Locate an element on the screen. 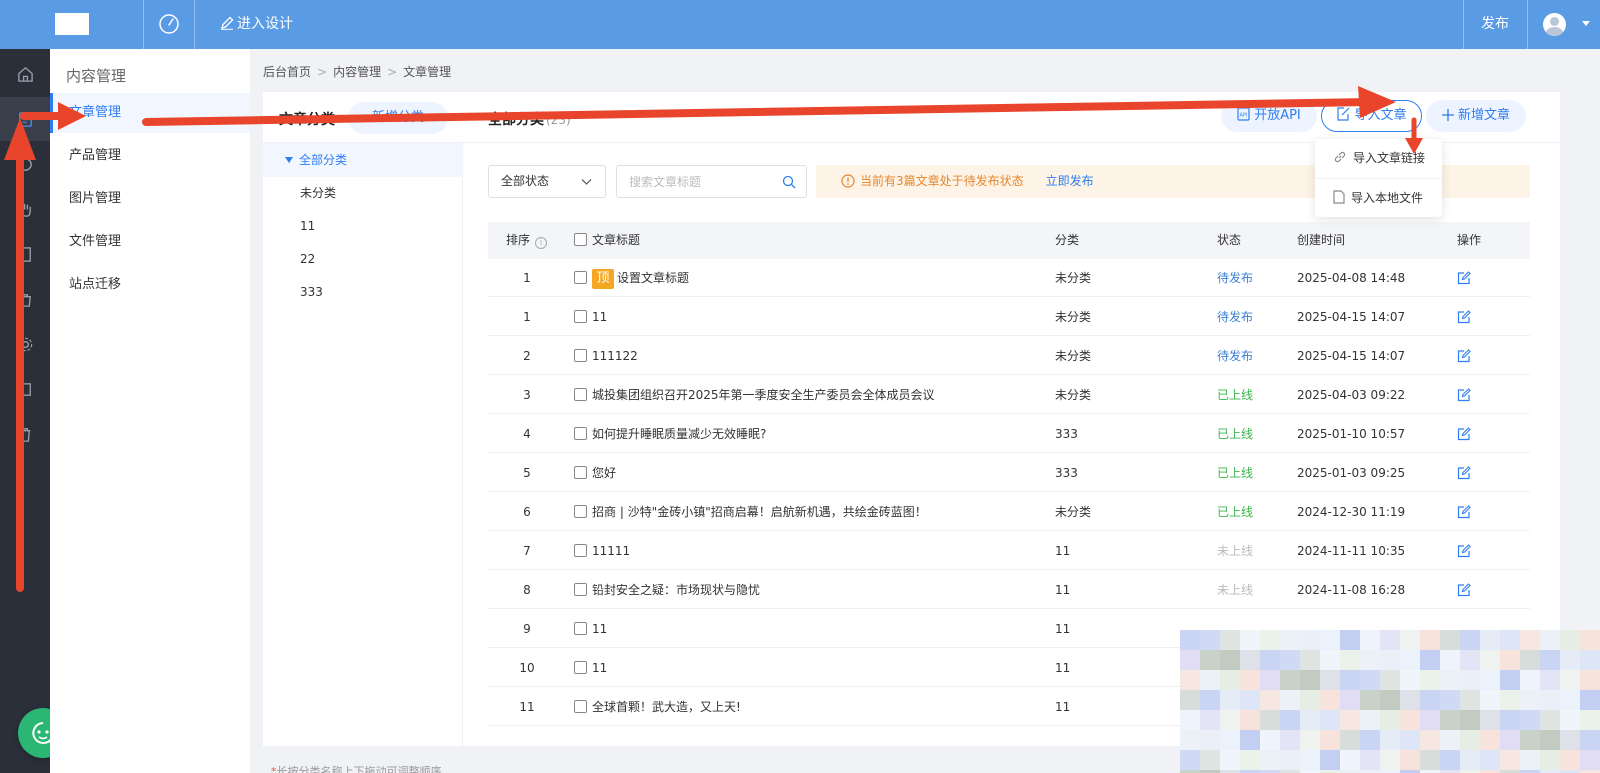 The height and width of the screenshot is (773, 1600). row-title: 您好 is located at coordinates (604, 473).